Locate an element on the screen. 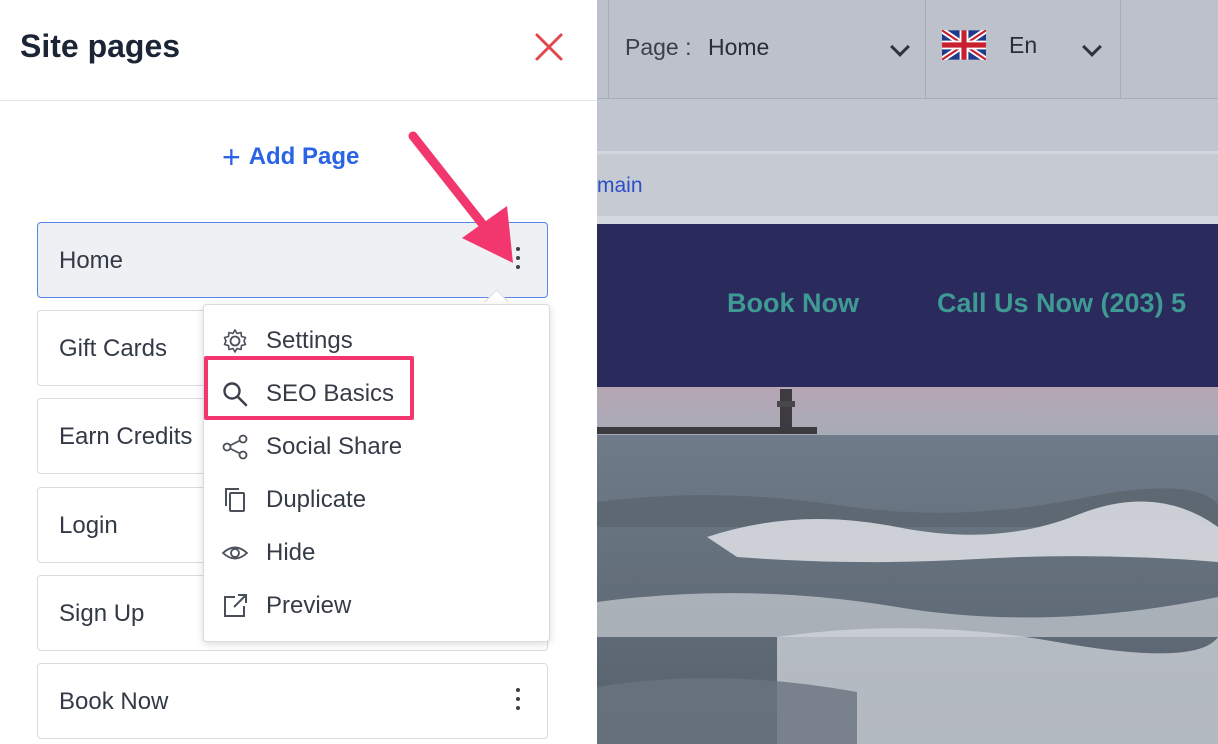  menu-item-seo-basics: SEO Basics is located at coordinates (376, 393).